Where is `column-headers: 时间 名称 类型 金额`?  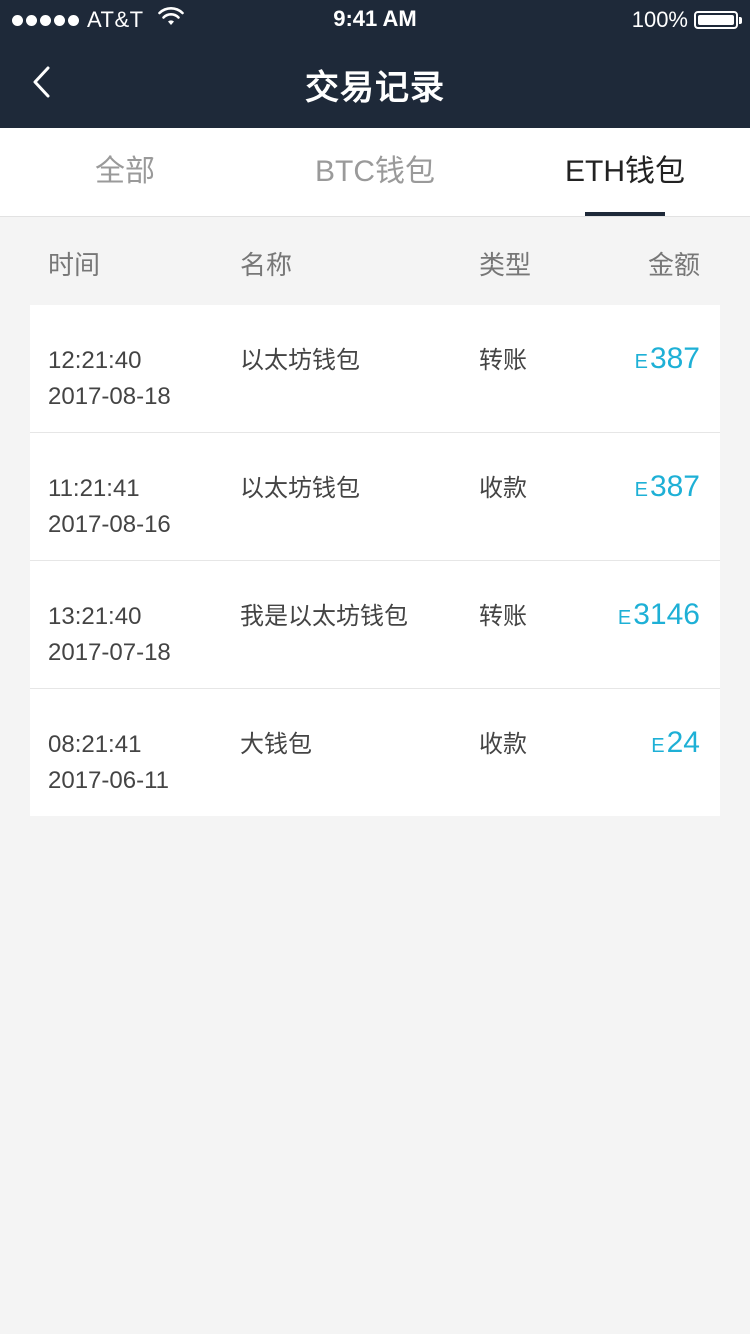 column-headers: 时间 名称 类型 金额 is located at coordinates (375, 261).